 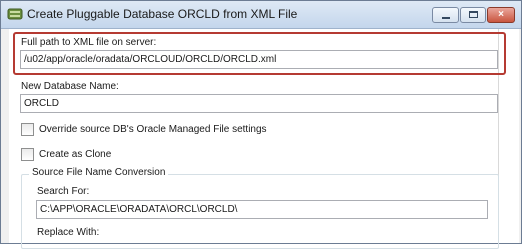 I want to click on minimize-icon, so click(x=446, y=18).